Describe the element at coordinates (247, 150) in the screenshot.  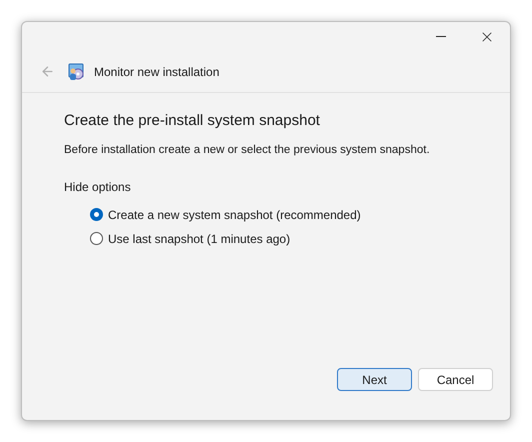
I see `description-text: Before installation create a new or select the previous system snapshot.` at that location.